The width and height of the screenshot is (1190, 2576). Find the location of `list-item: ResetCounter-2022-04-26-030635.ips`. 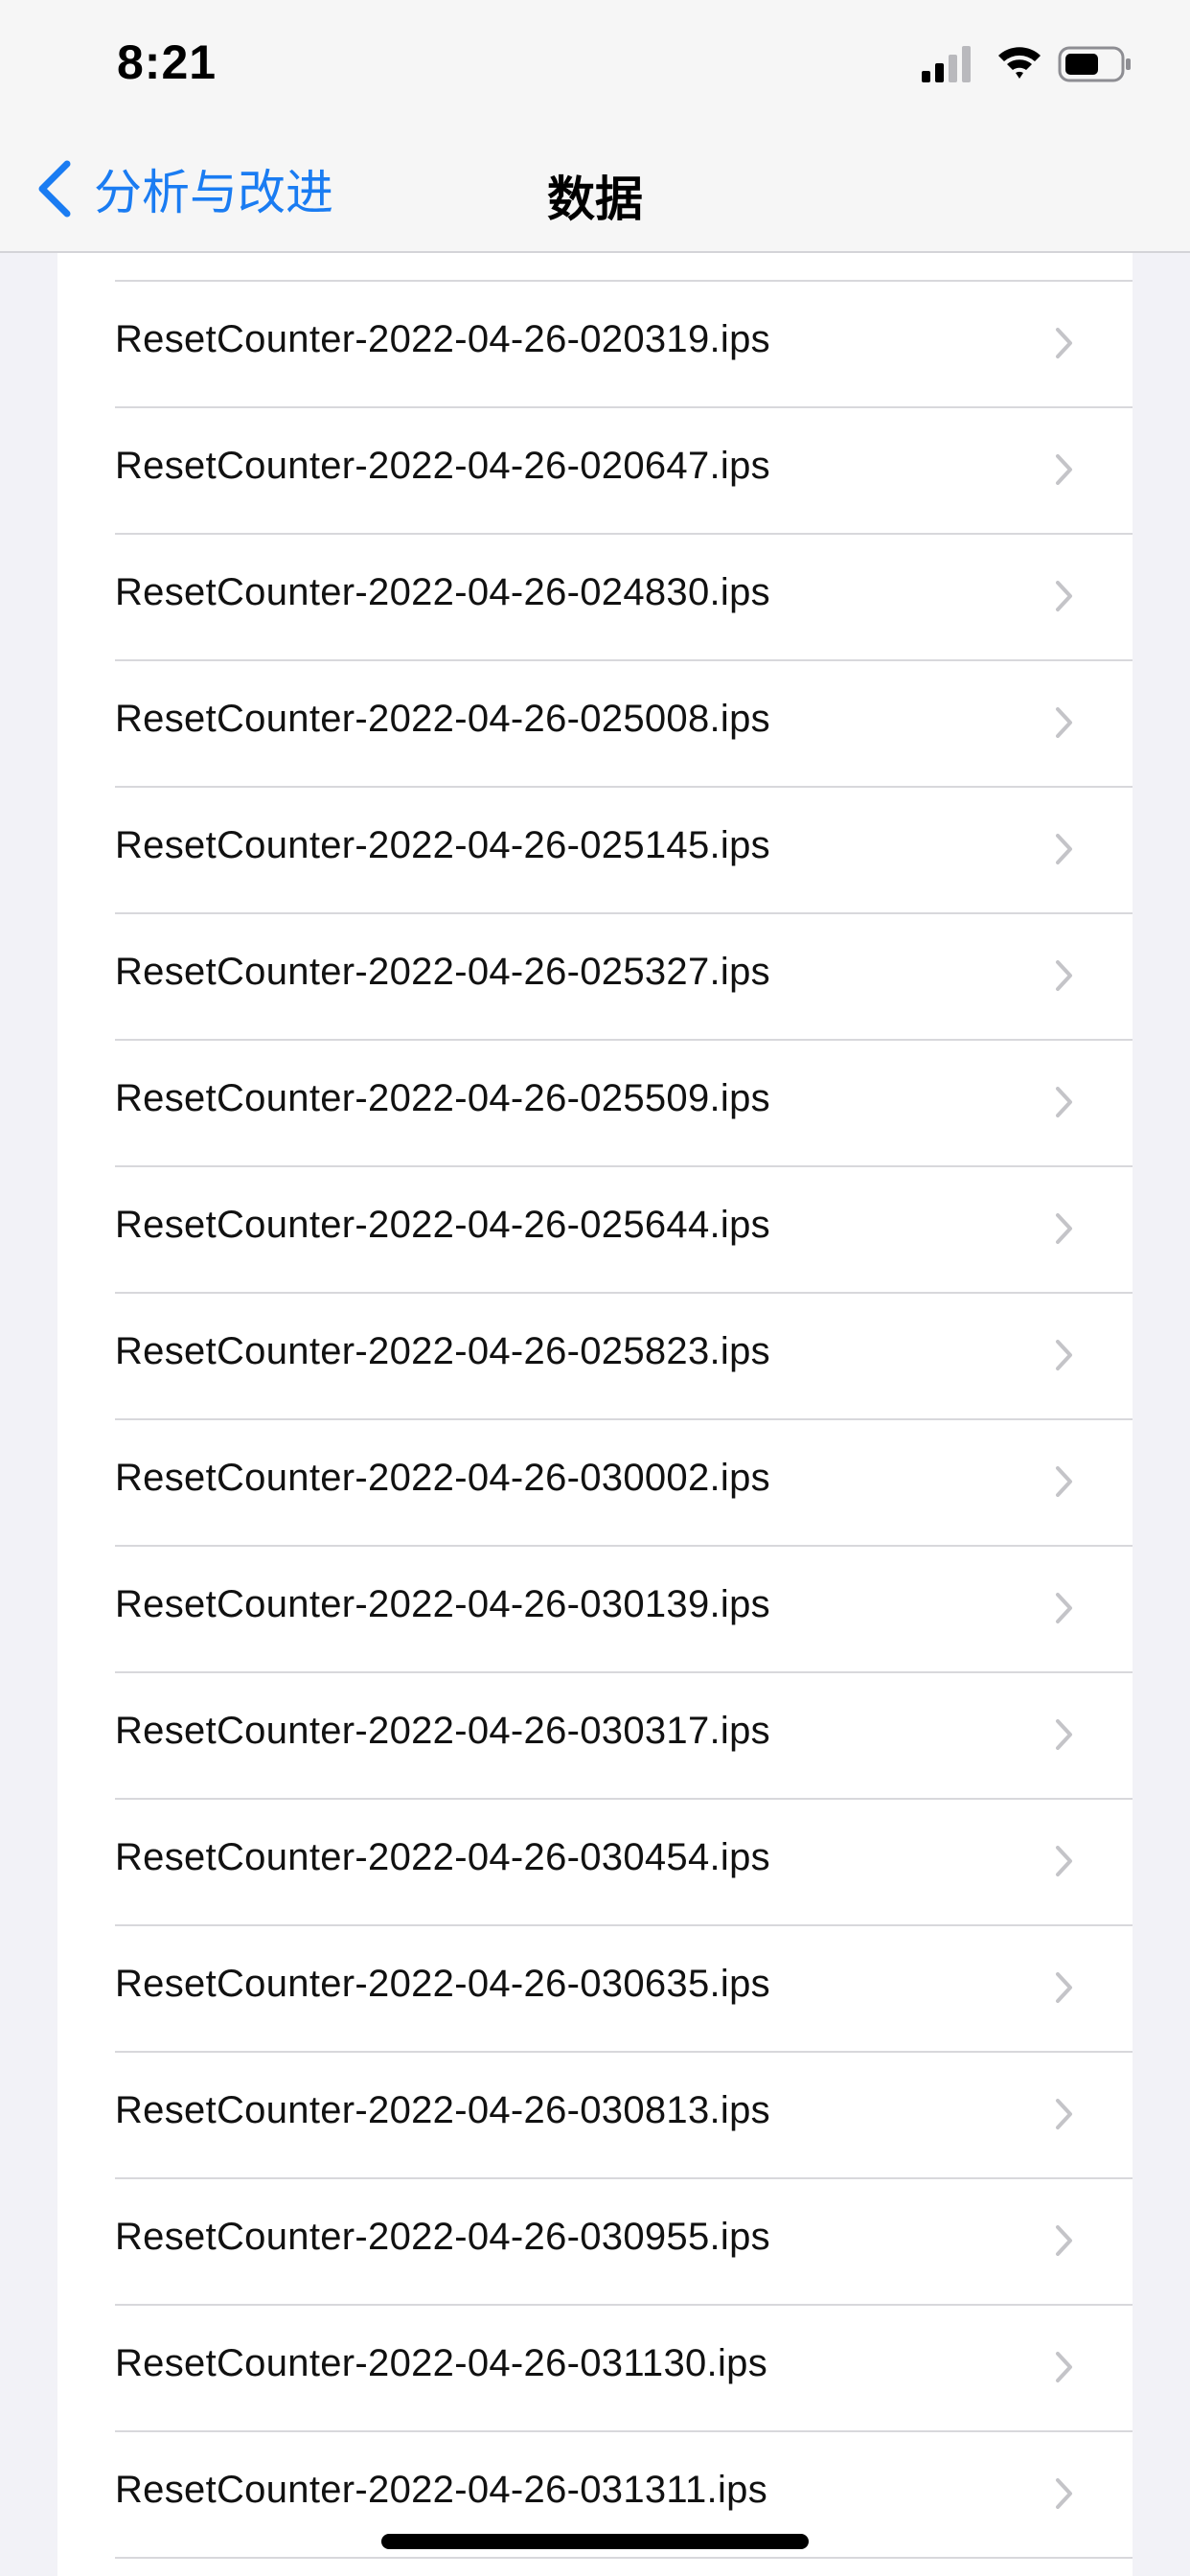

list-item: ResetCounter-2022-04-26-030635.ips is located at coordinates (595, 1989).